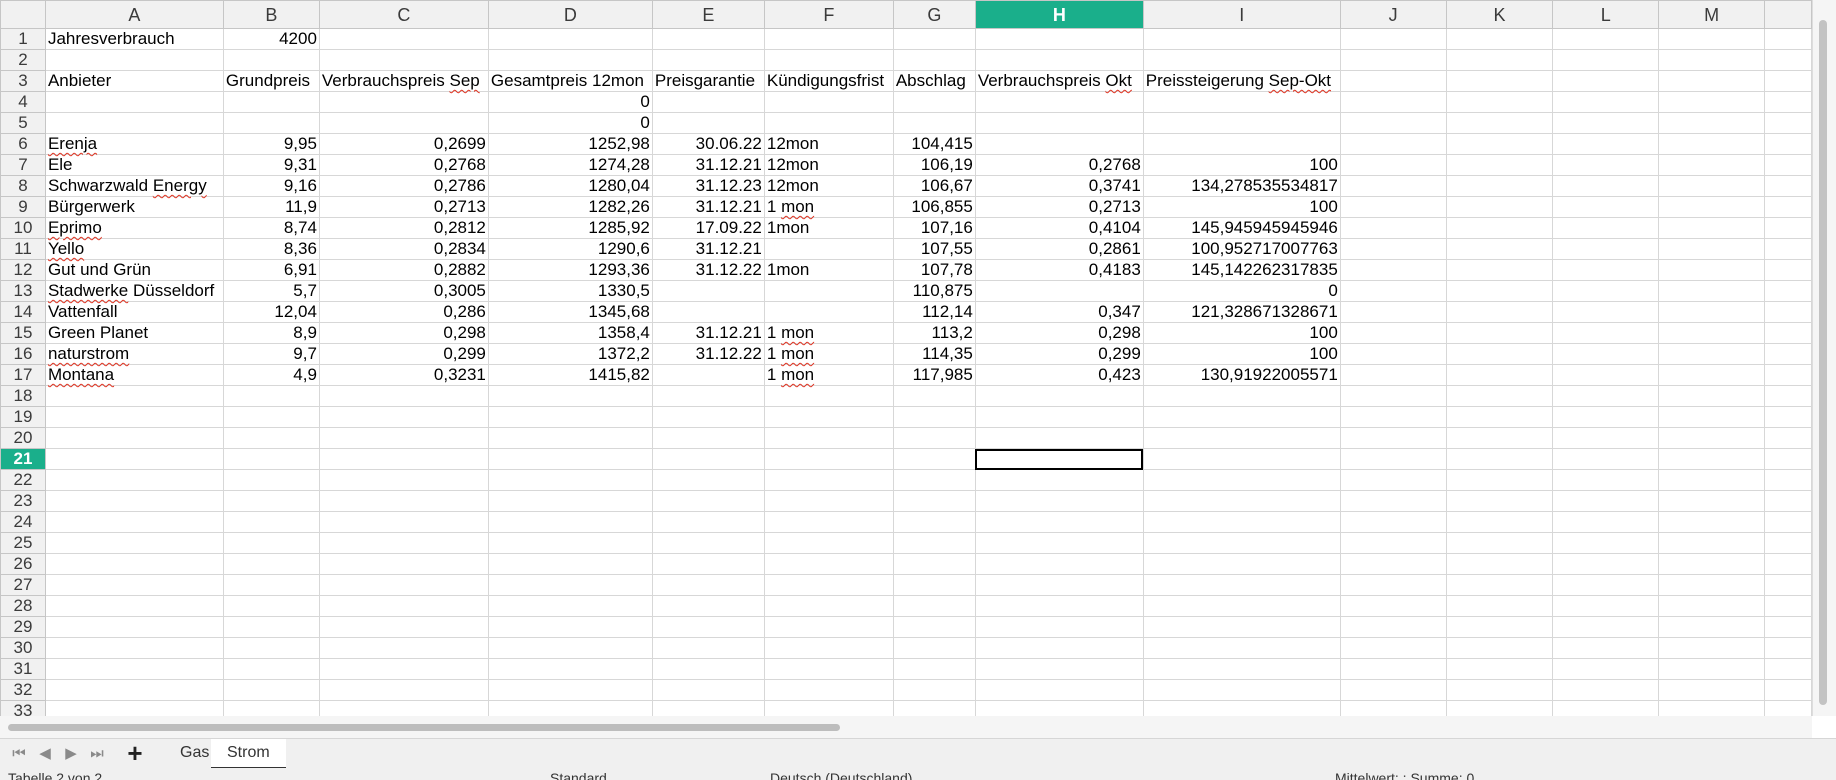  What do you see at coordinates (934, 312) in the screenshot?
I see `cell-g14: 112,14` at bounding box center [934, 312].